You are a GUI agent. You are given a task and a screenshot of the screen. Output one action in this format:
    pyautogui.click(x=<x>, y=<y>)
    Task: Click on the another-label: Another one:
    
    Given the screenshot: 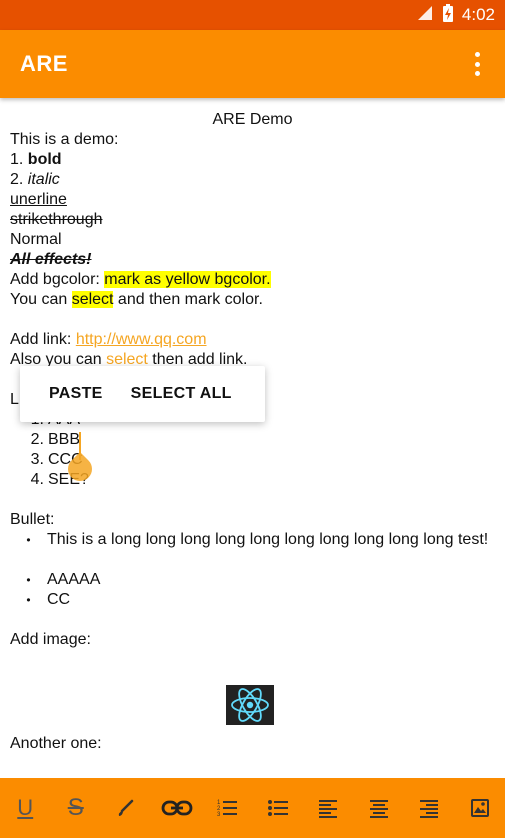 What is the action you would take?
    pyautogui.click(x=56, y=743)
    